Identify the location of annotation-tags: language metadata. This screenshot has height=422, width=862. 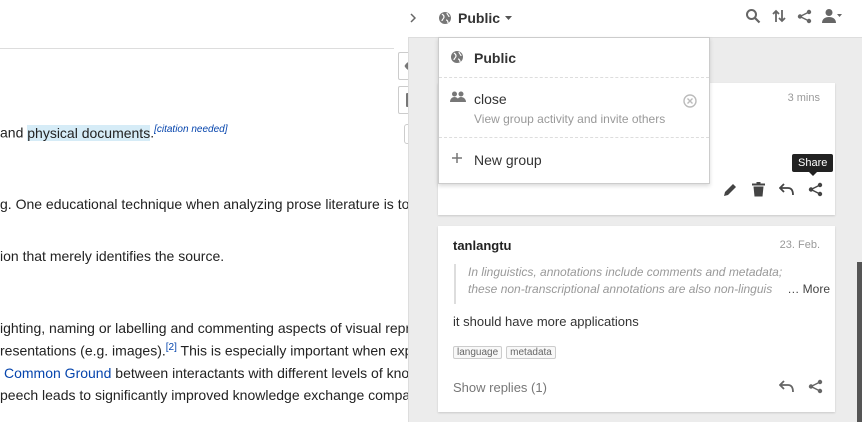
(506, 351).